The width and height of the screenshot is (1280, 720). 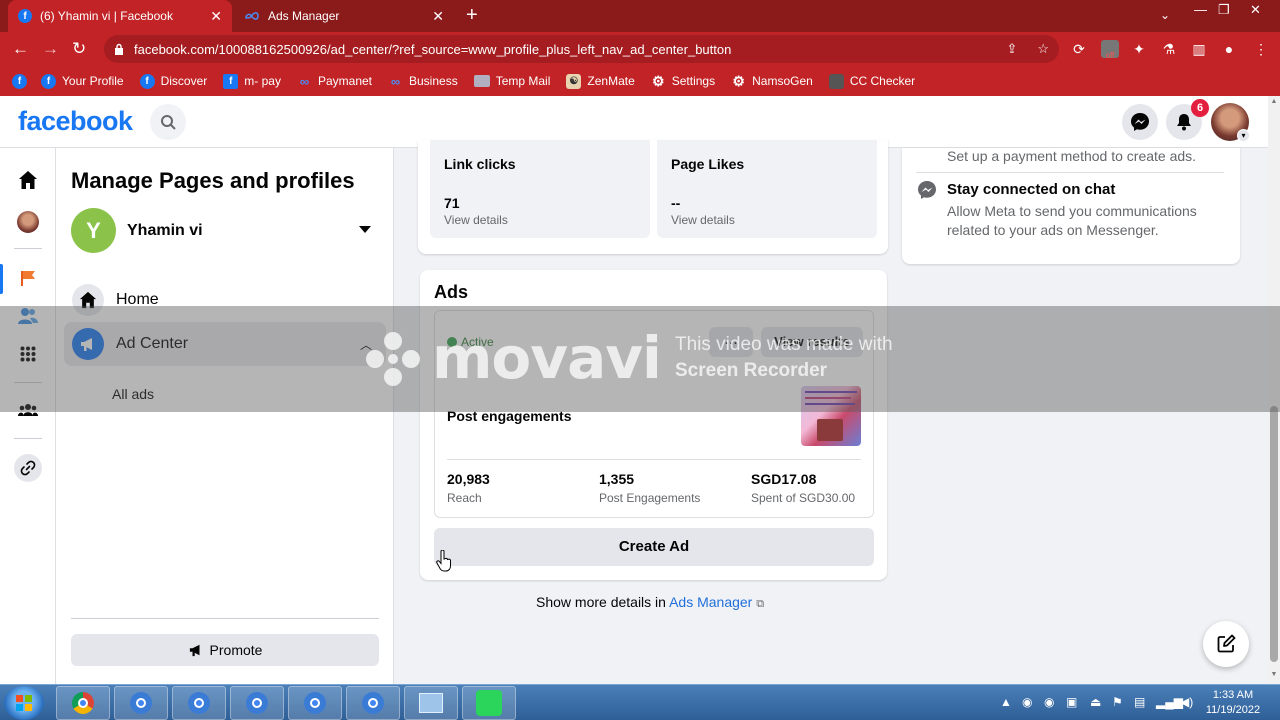 I want to click on start-button, so click(x=24, y=703).